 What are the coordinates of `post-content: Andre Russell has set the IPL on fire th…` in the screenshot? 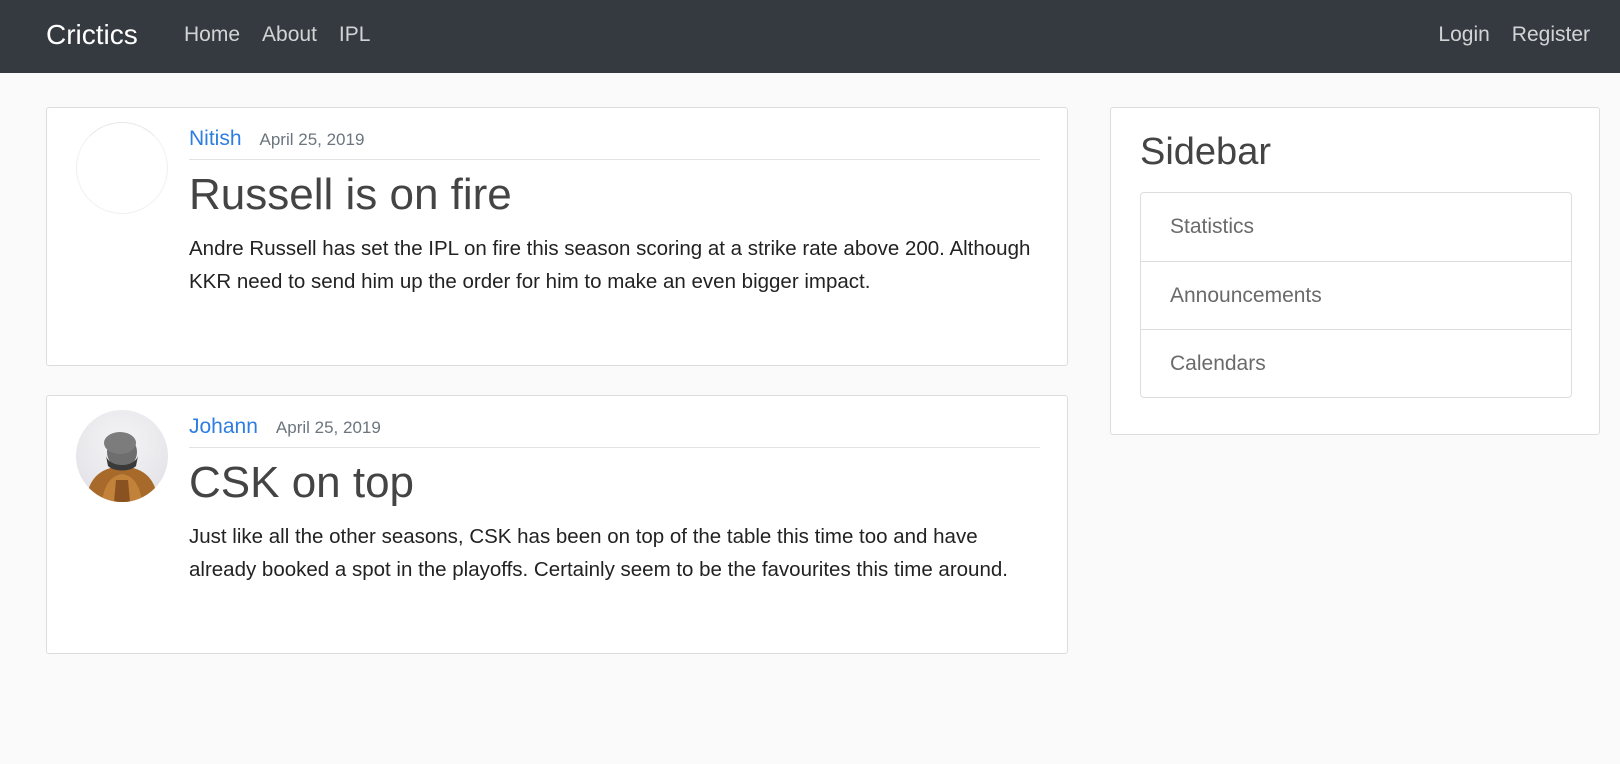 It's located at (610, 265).